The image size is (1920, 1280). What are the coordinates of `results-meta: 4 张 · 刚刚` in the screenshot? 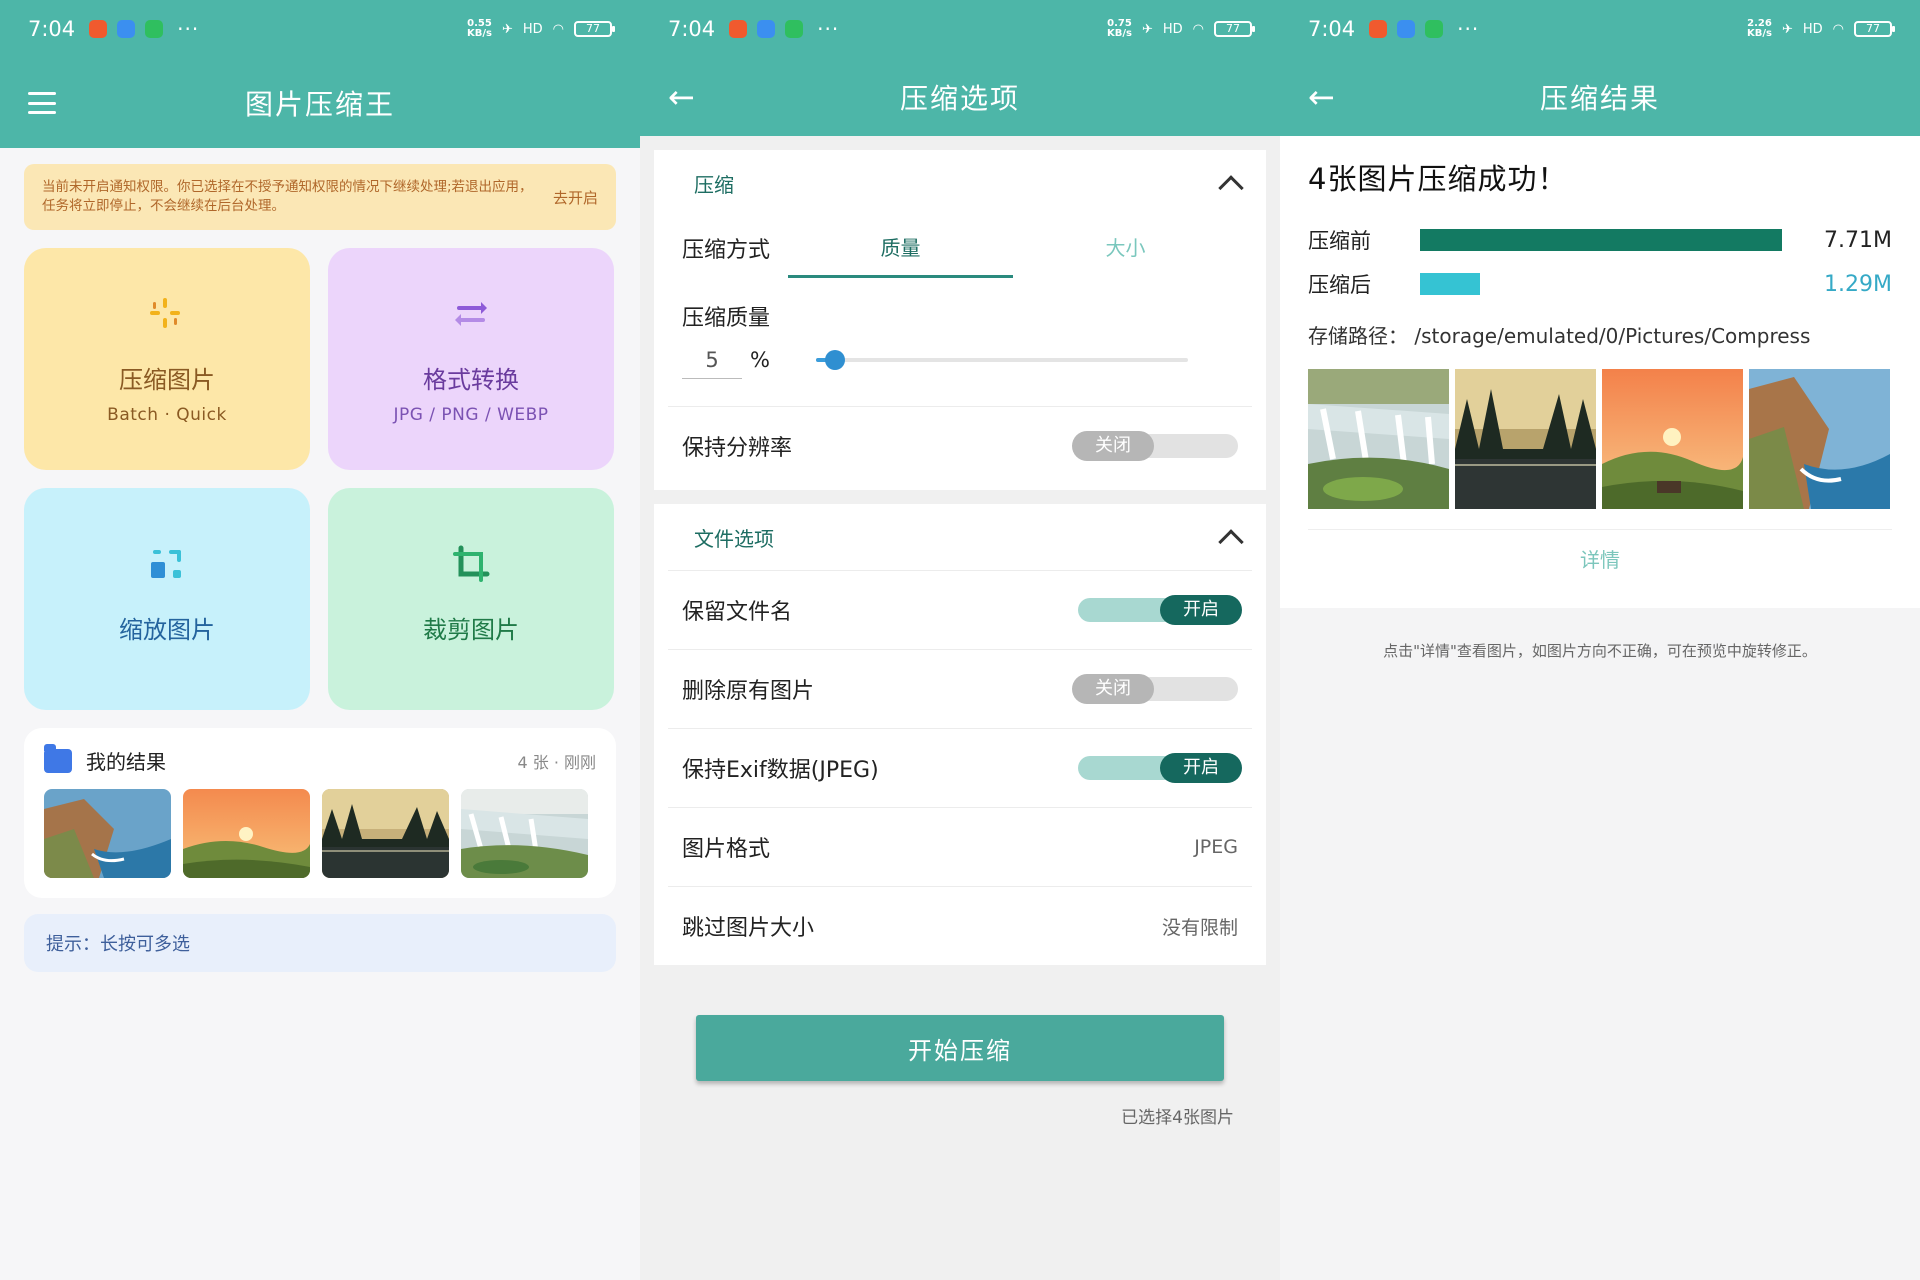 It's located at (556, 762).